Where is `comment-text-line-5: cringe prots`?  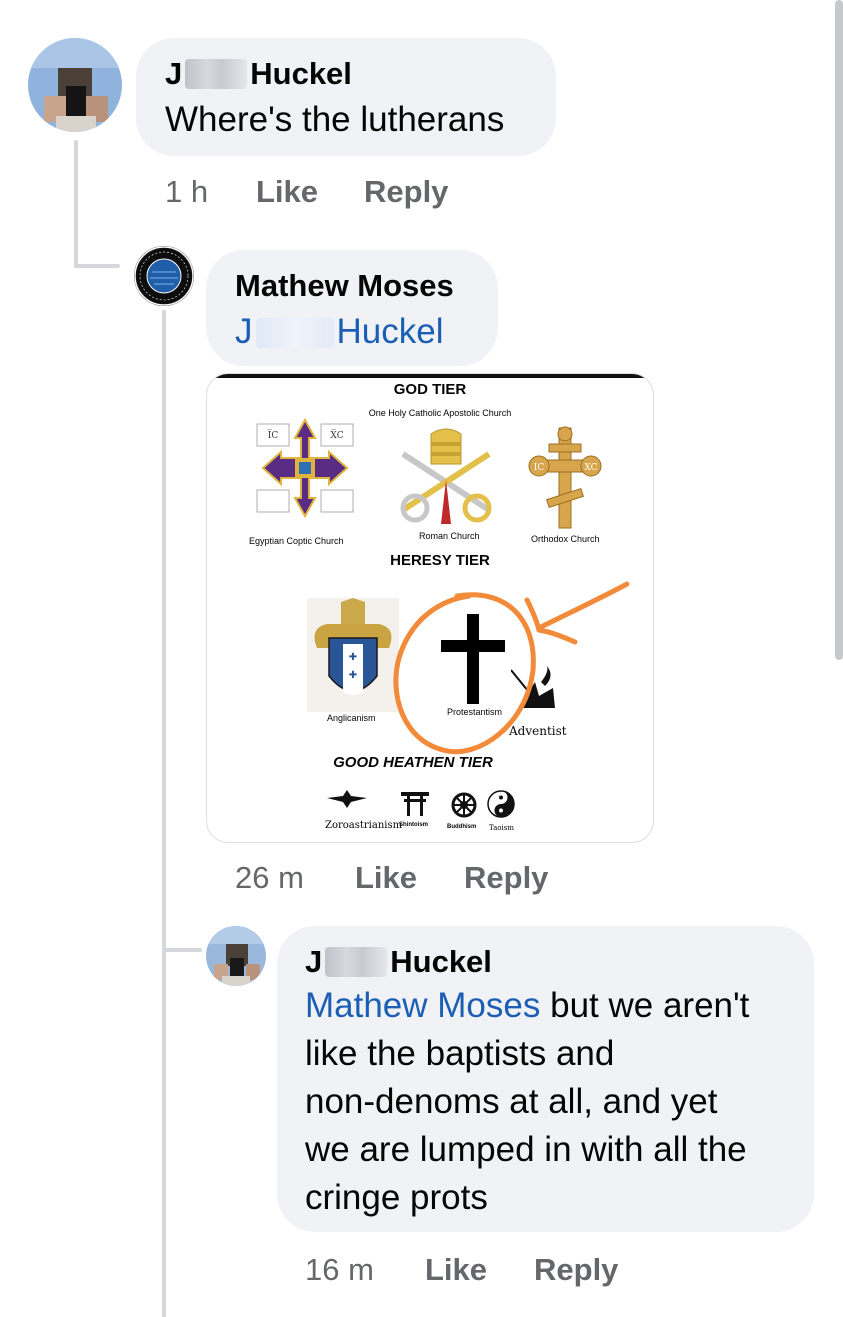
comment-text-line-5: cringe prots is located at coordinates (396, 1197).